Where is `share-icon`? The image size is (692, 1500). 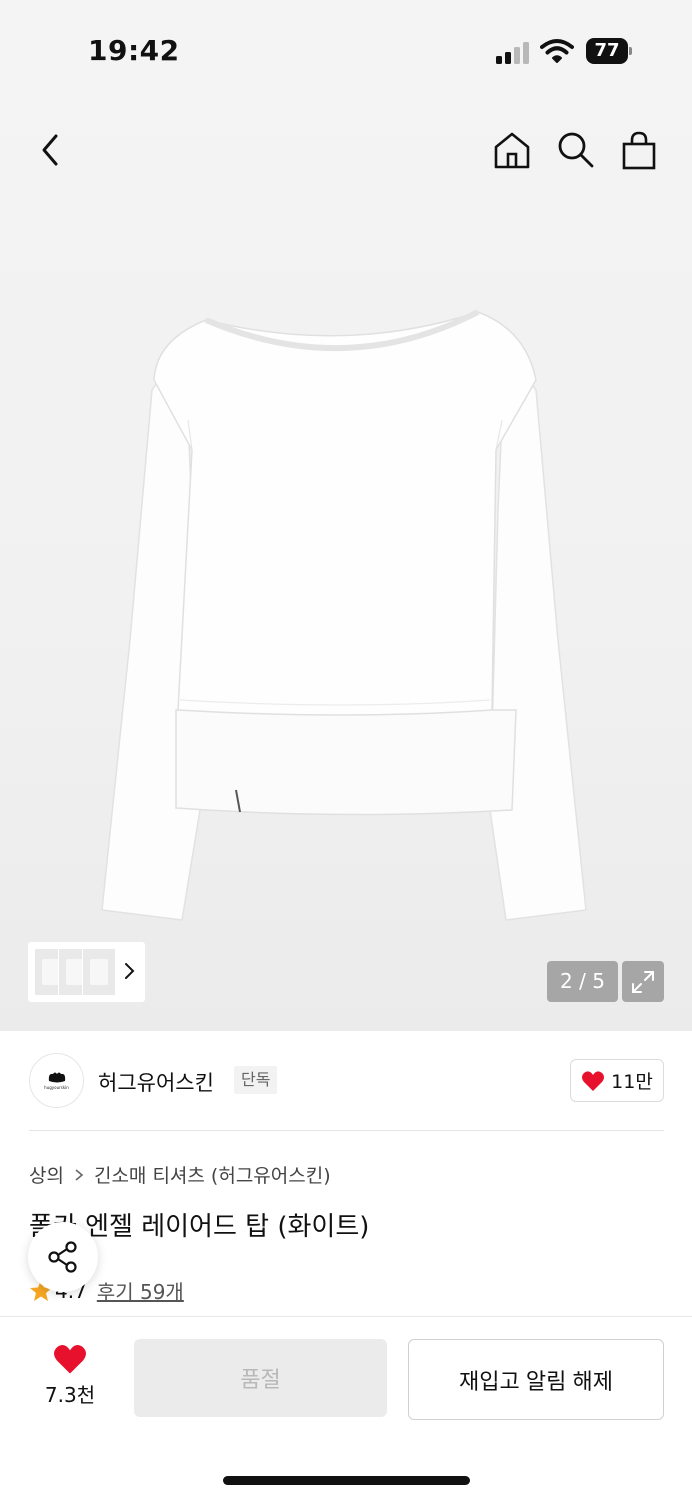
share-icon is located at coordinates (62, 1257).